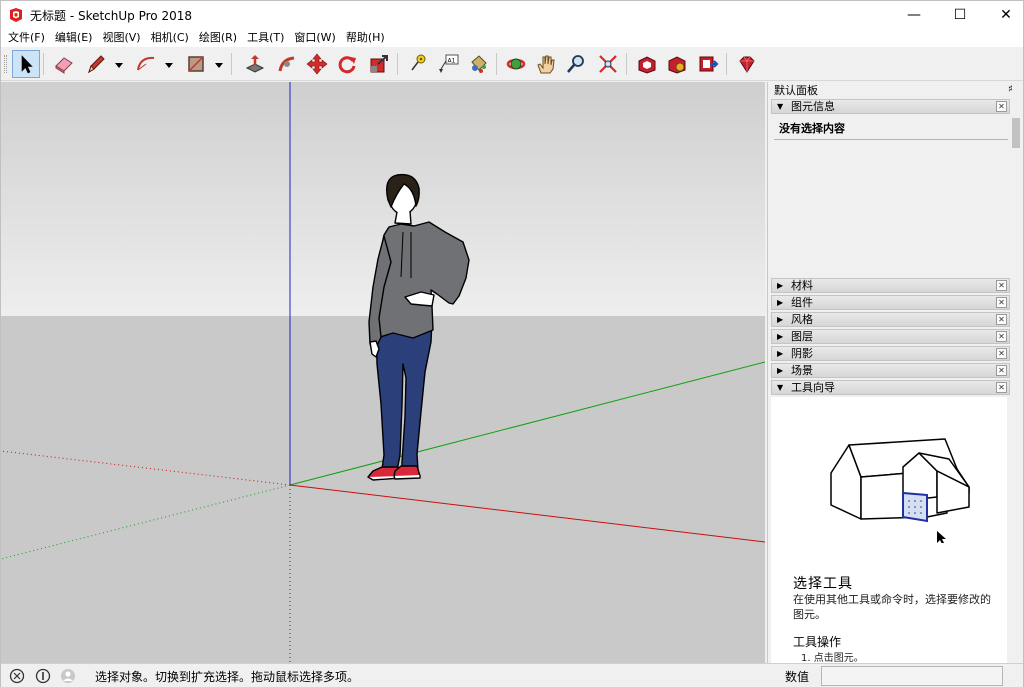 The width and height of the screenshot is (1024, 687). What do you see at coordinates (1016, 381) in the screenshot?
I see `tray-scrollbar` at bounding box center [1016, 381].